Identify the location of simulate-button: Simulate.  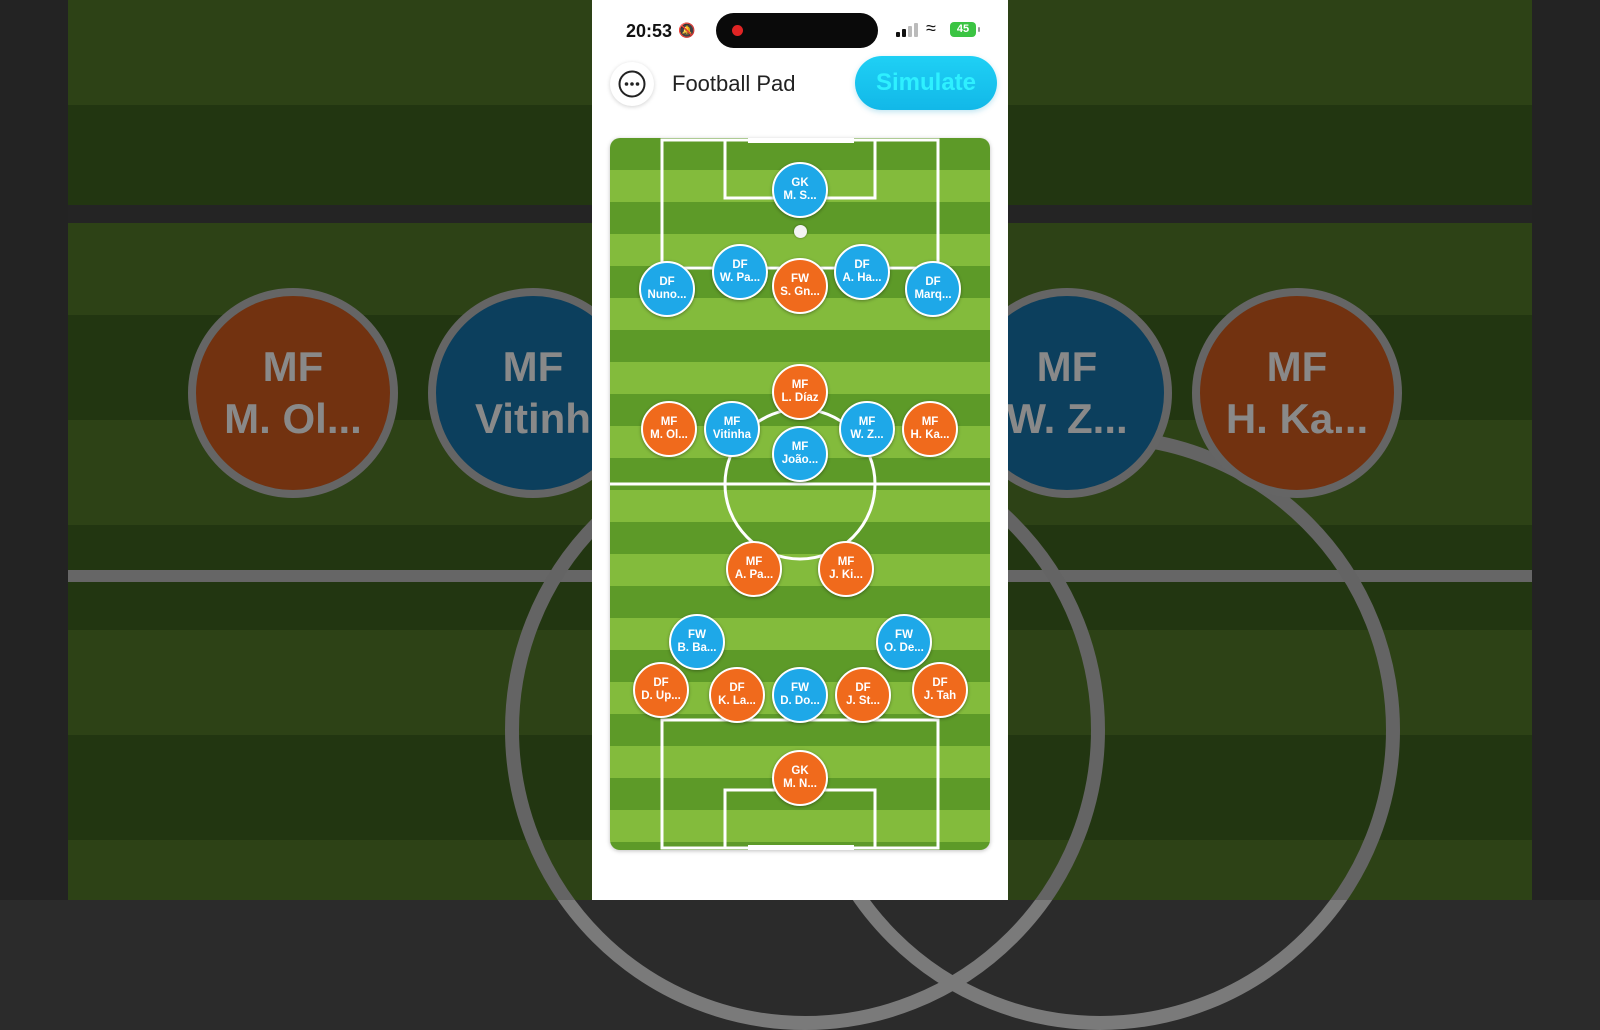
(926, 83).